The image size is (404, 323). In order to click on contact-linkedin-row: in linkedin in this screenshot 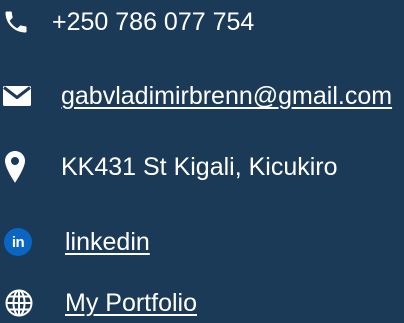, I will do `click(202, 242)`.